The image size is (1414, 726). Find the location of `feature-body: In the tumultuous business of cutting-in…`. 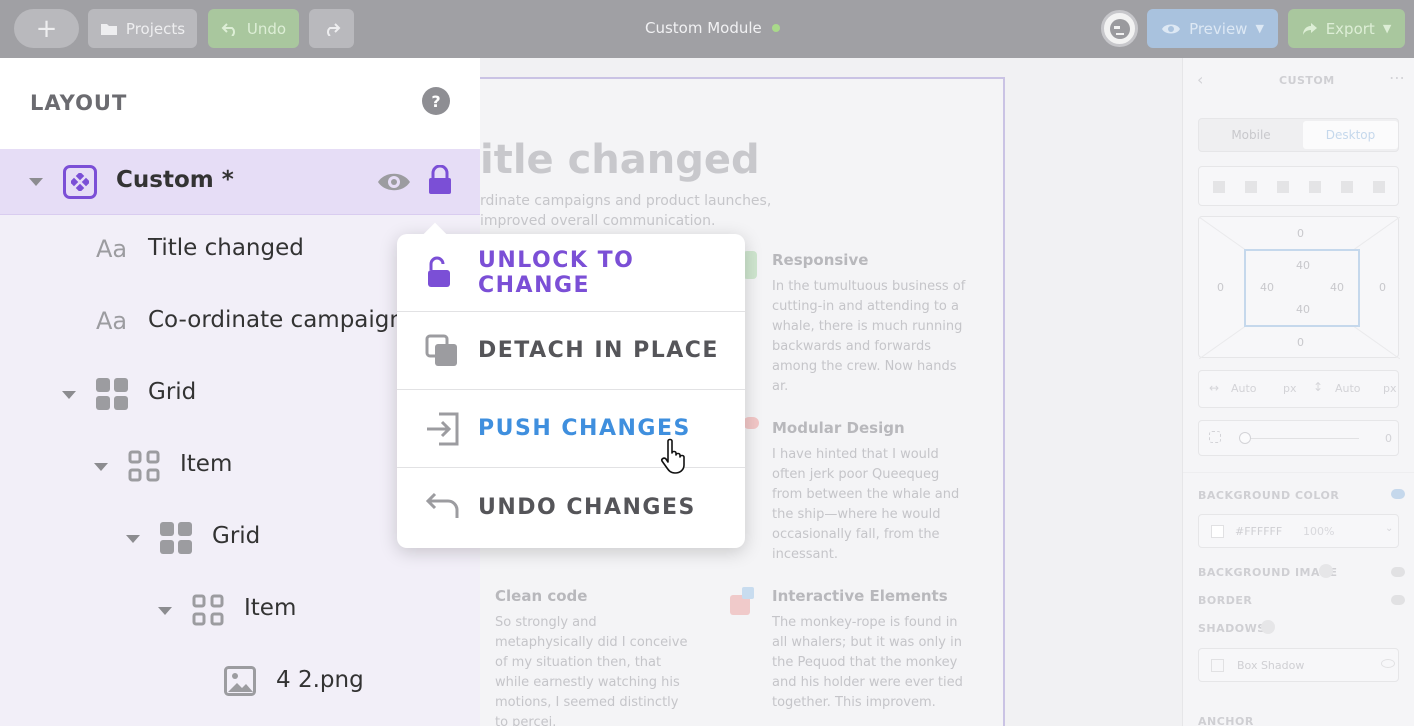

feature-body: In the tumultuous business of cutting-in… is located at coordinates (869, 336).